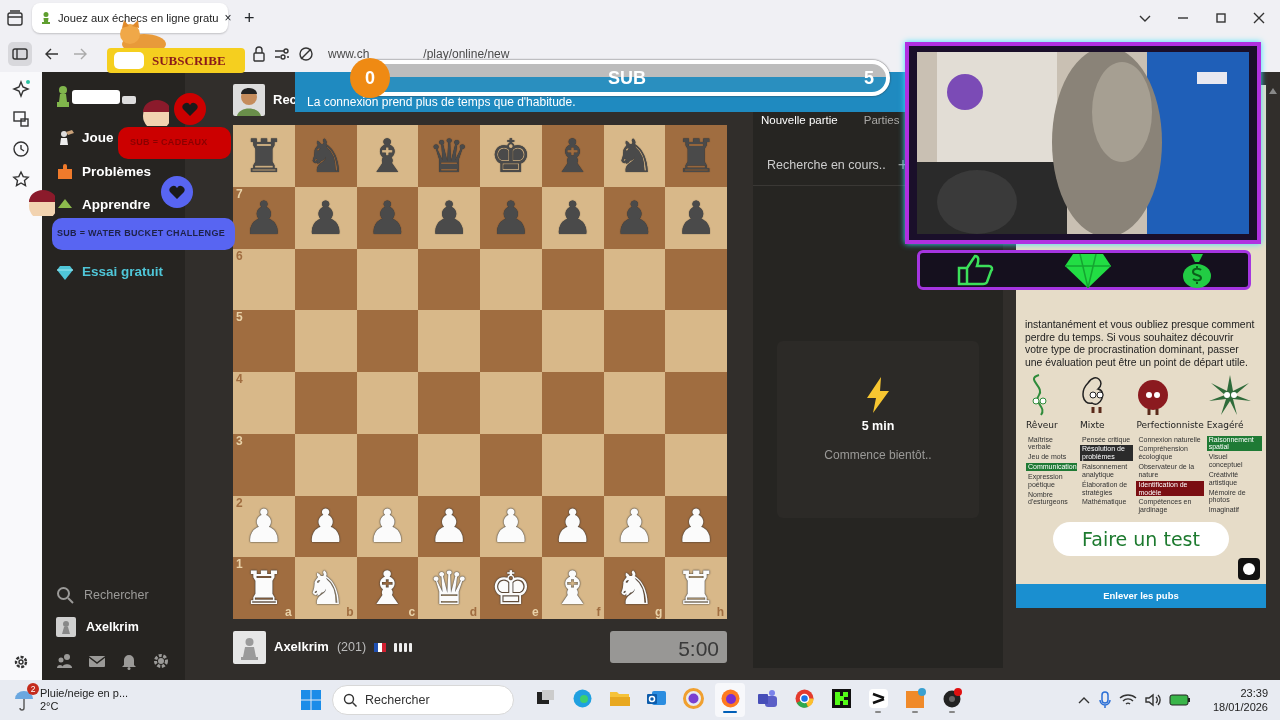  What do you see at coordinates (975, 270) in the screenshot?
I see `thumbs-up-icon` at bounding box center [975, 270].